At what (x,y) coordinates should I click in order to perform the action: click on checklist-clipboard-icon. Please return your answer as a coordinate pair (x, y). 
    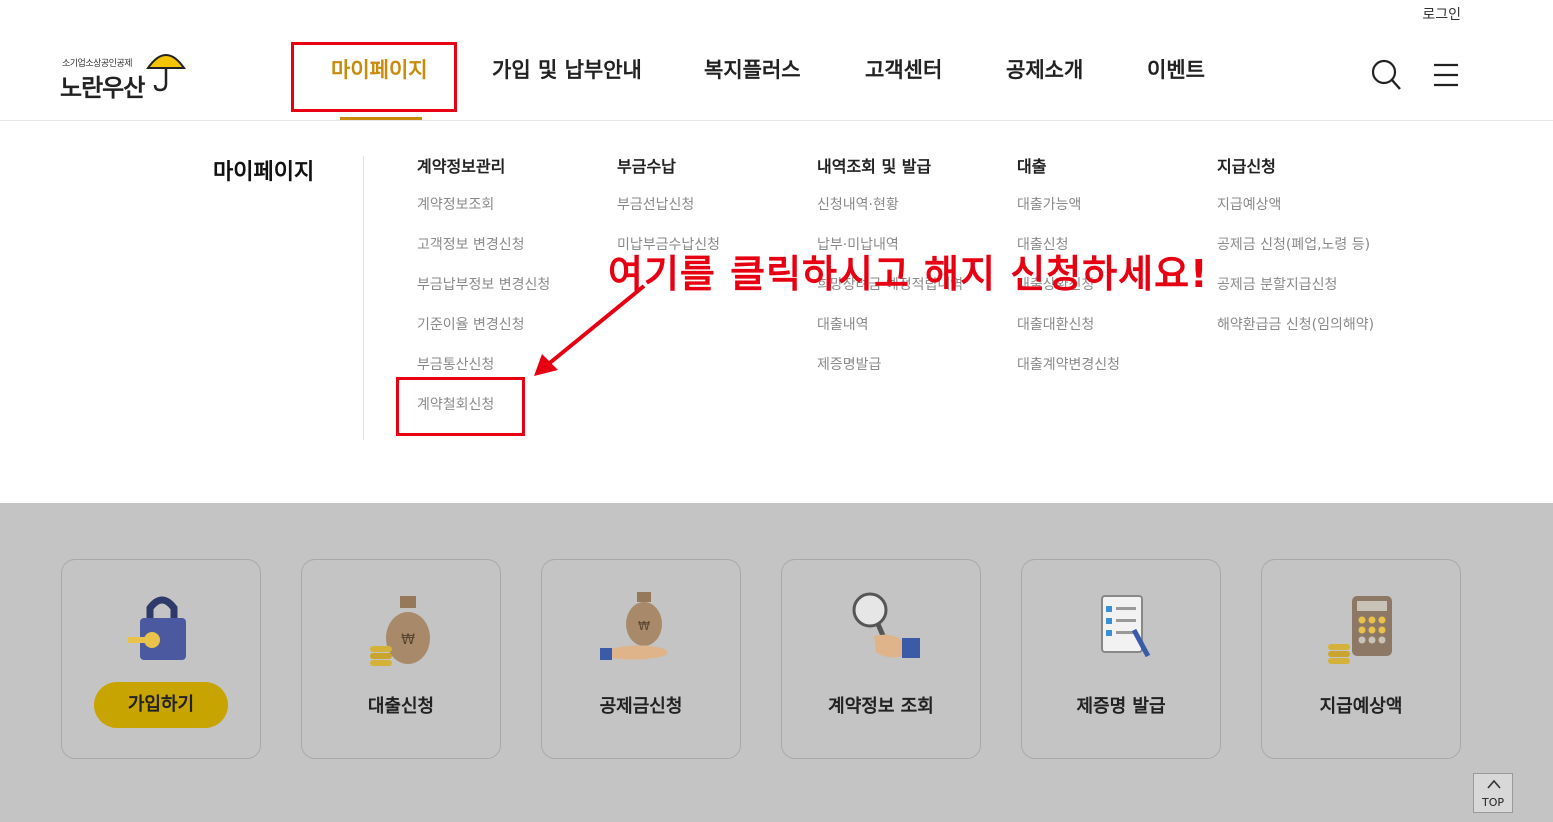
    Looking at the image, I should click on (1126, 626).